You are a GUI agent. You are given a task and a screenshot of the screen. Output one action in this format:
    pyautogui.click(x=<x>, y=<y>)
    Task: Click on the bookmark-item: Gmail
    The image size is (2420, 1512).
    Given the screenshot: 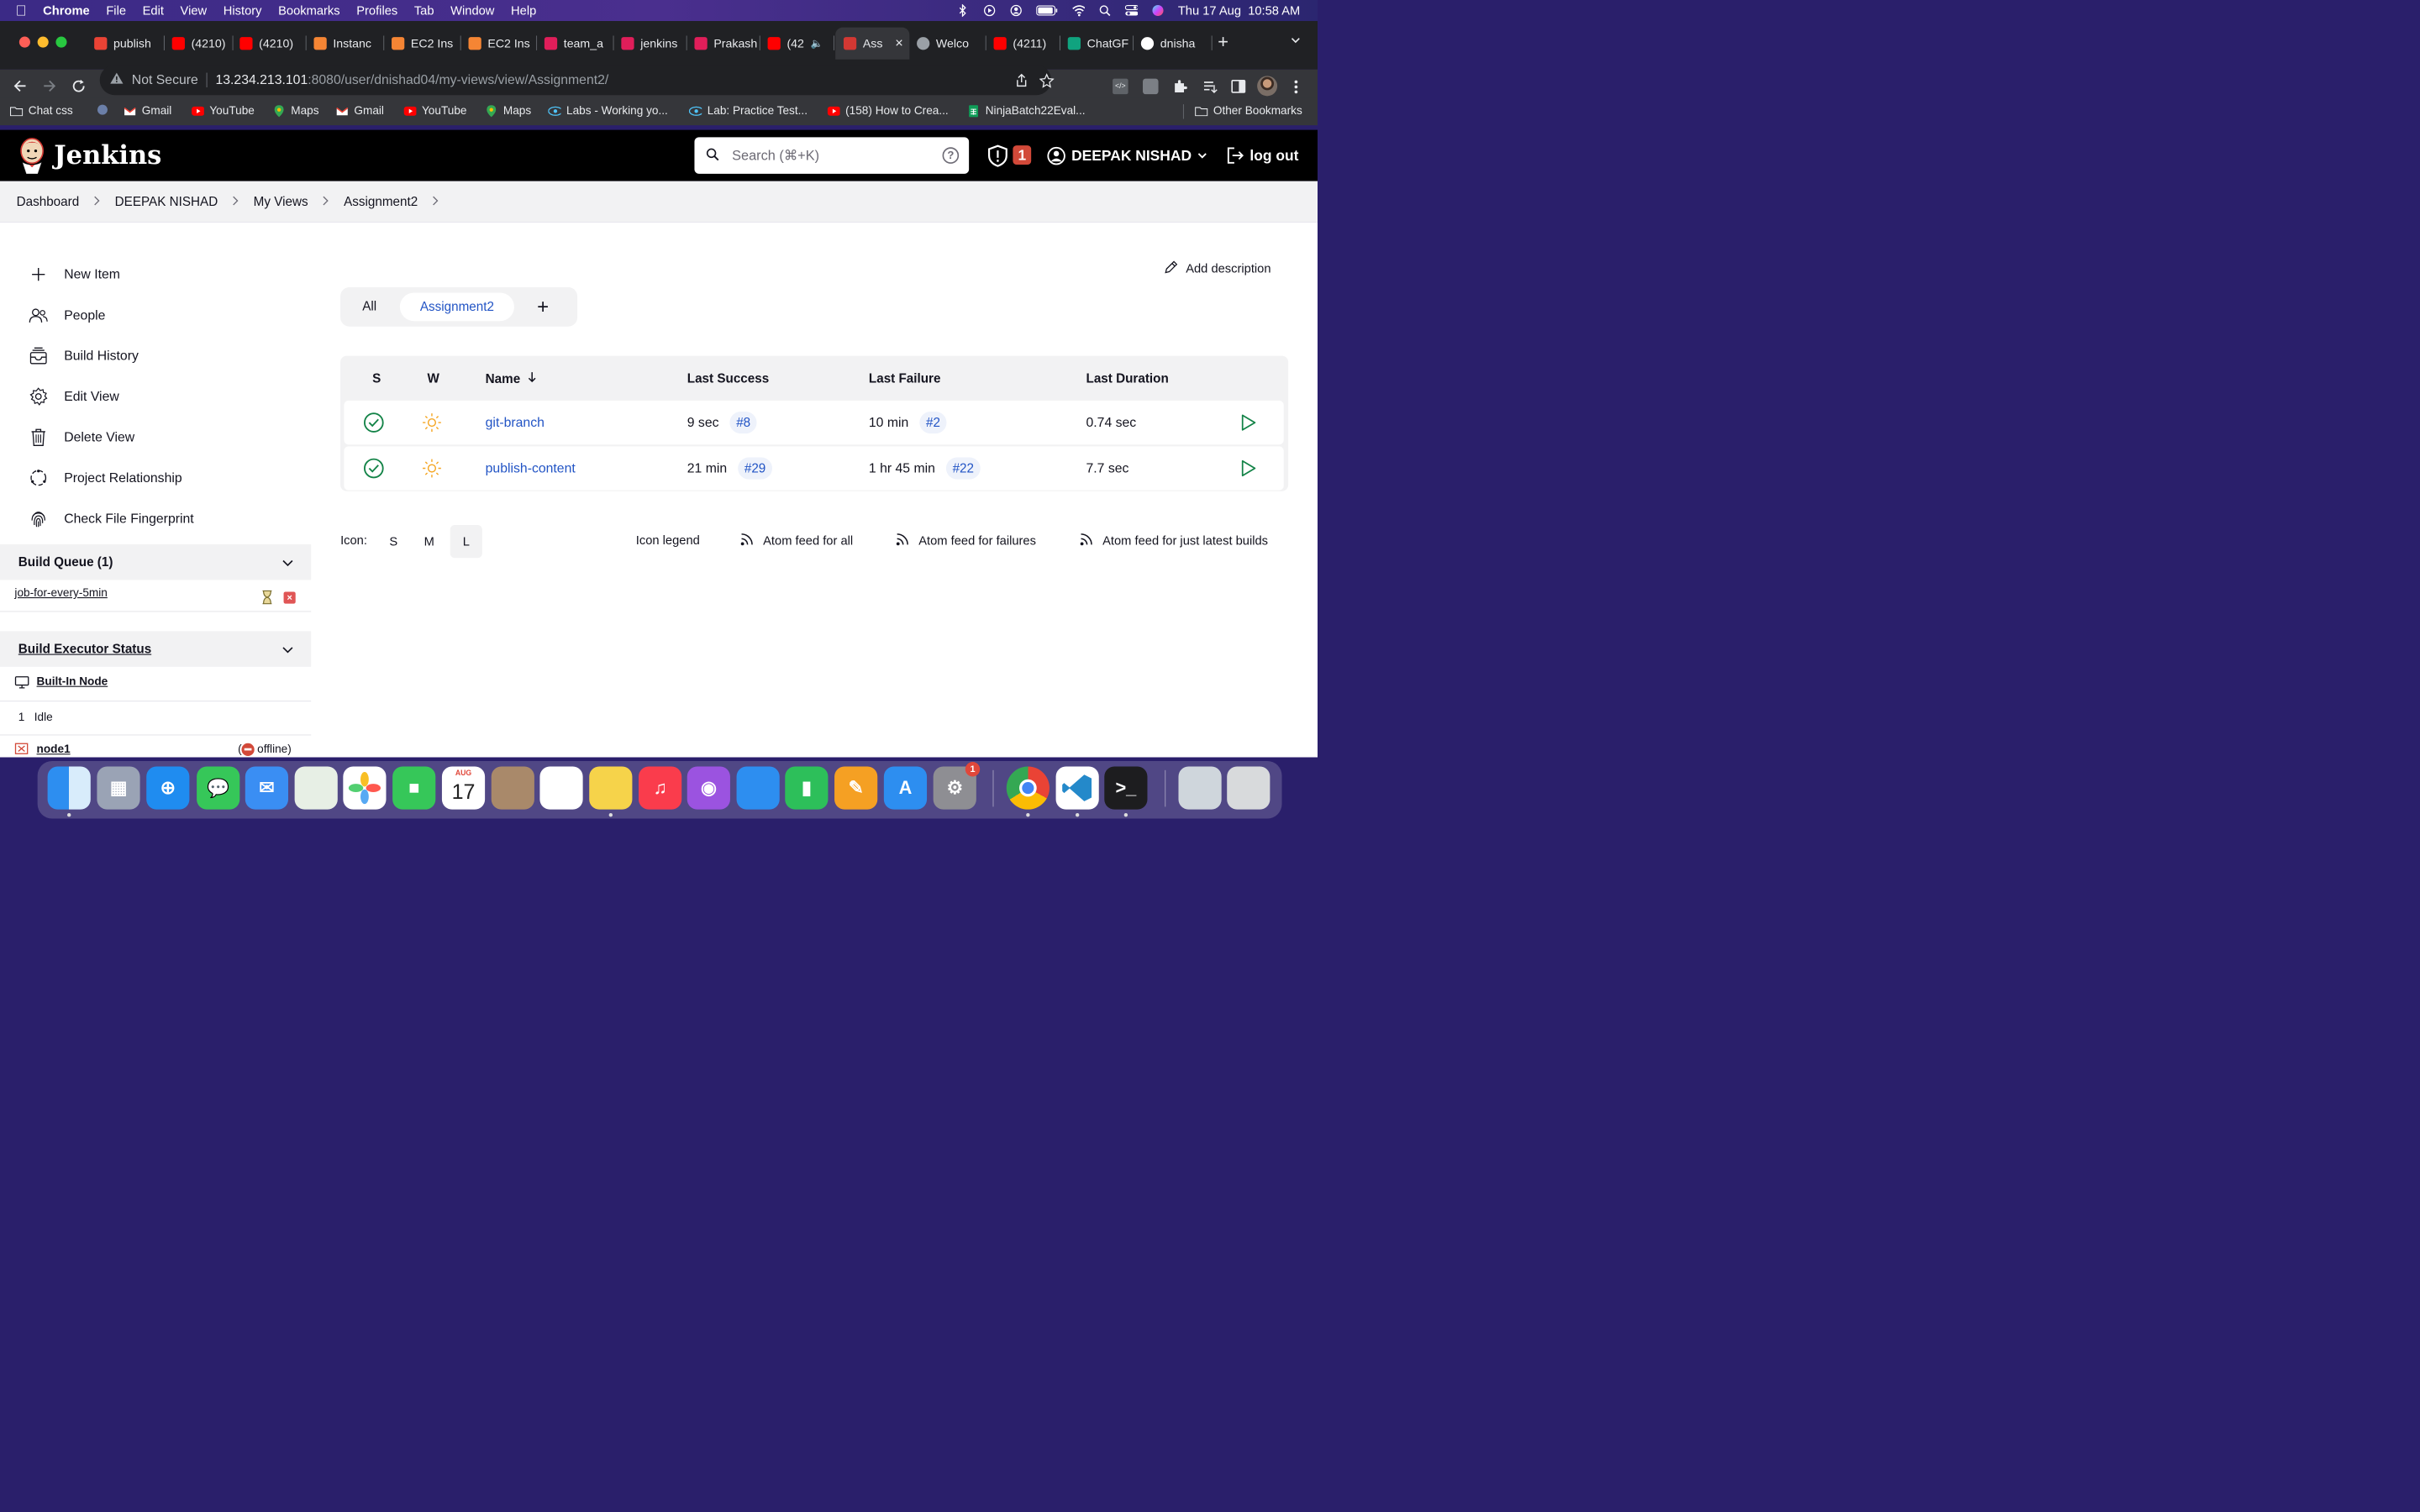 What is the action you would take?
    pyautogui.click(x=360, y=111)
    